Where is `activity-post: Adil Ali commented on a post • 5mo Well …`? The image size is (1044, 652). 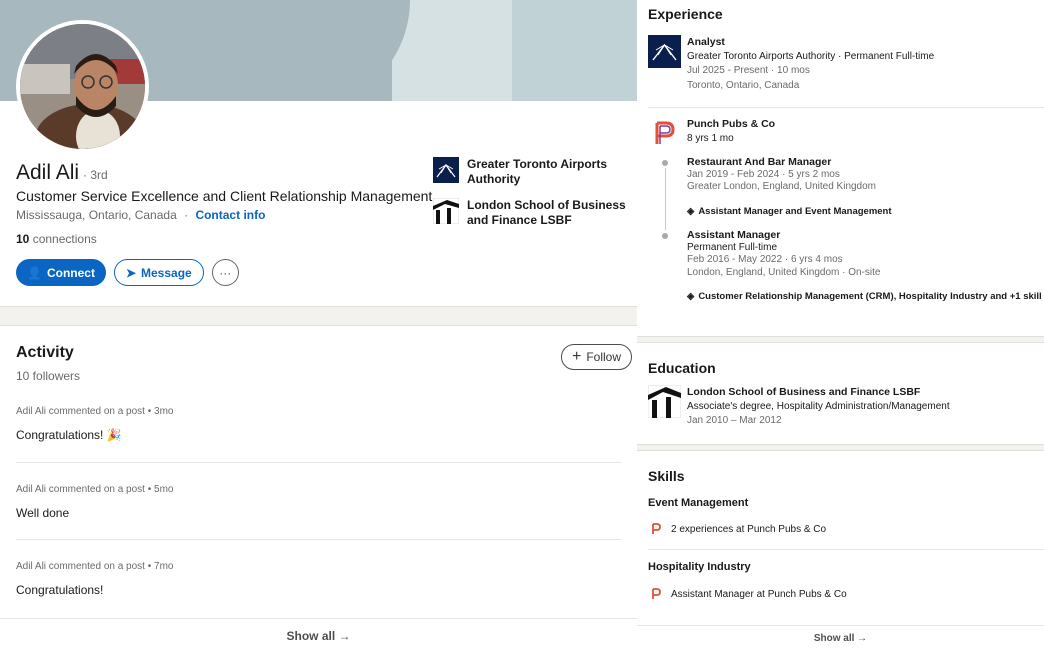 activity-post: Adil Ali commented on a post • 5mo Well … is located at coordinates (318, 502).